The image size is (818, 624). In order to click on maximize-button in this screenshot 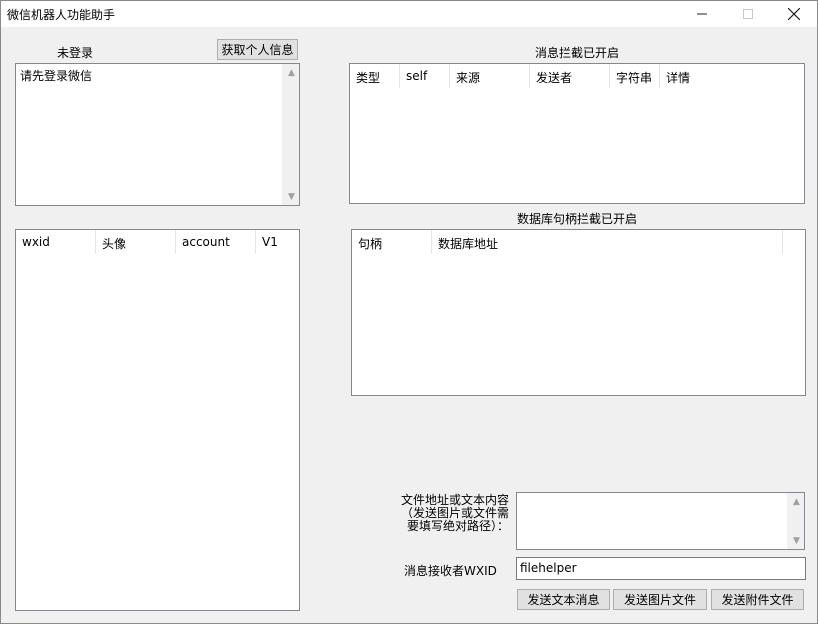, I will do `click(748, 14)`.